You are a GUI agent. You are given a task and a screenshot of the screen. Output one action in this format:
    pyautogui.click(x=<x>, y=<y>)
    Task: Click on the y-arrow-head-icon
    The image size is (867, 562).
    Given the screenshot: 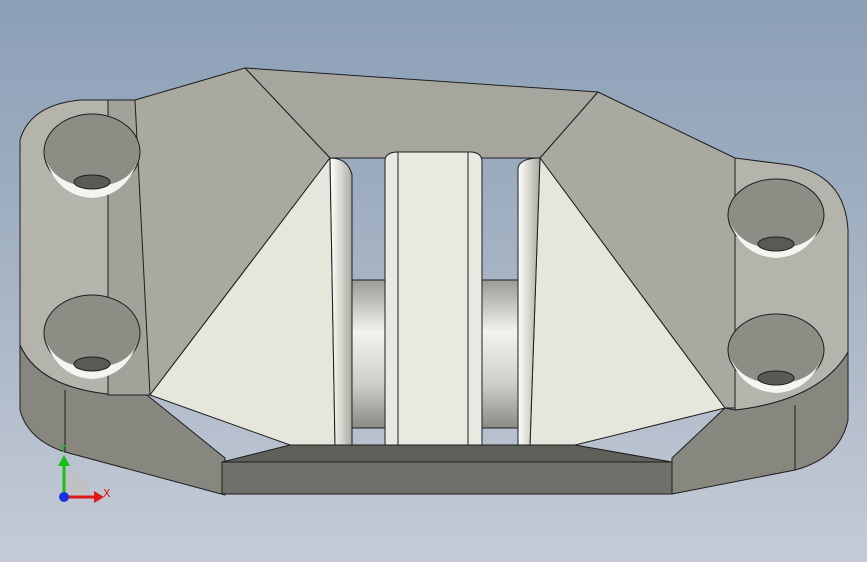 What is the action you would take?
    pyautogui.click(x=64, y=460)
    